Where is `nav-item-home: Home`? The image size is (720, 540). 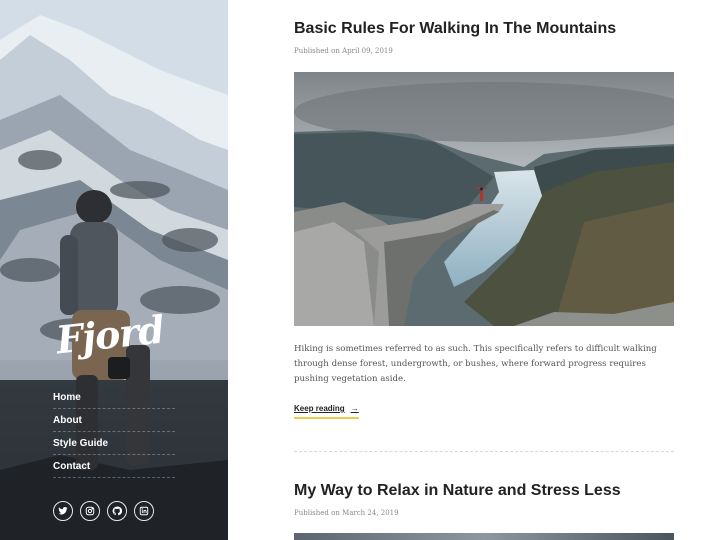 nav-item-home: Home is located at coordinates (114, 397).